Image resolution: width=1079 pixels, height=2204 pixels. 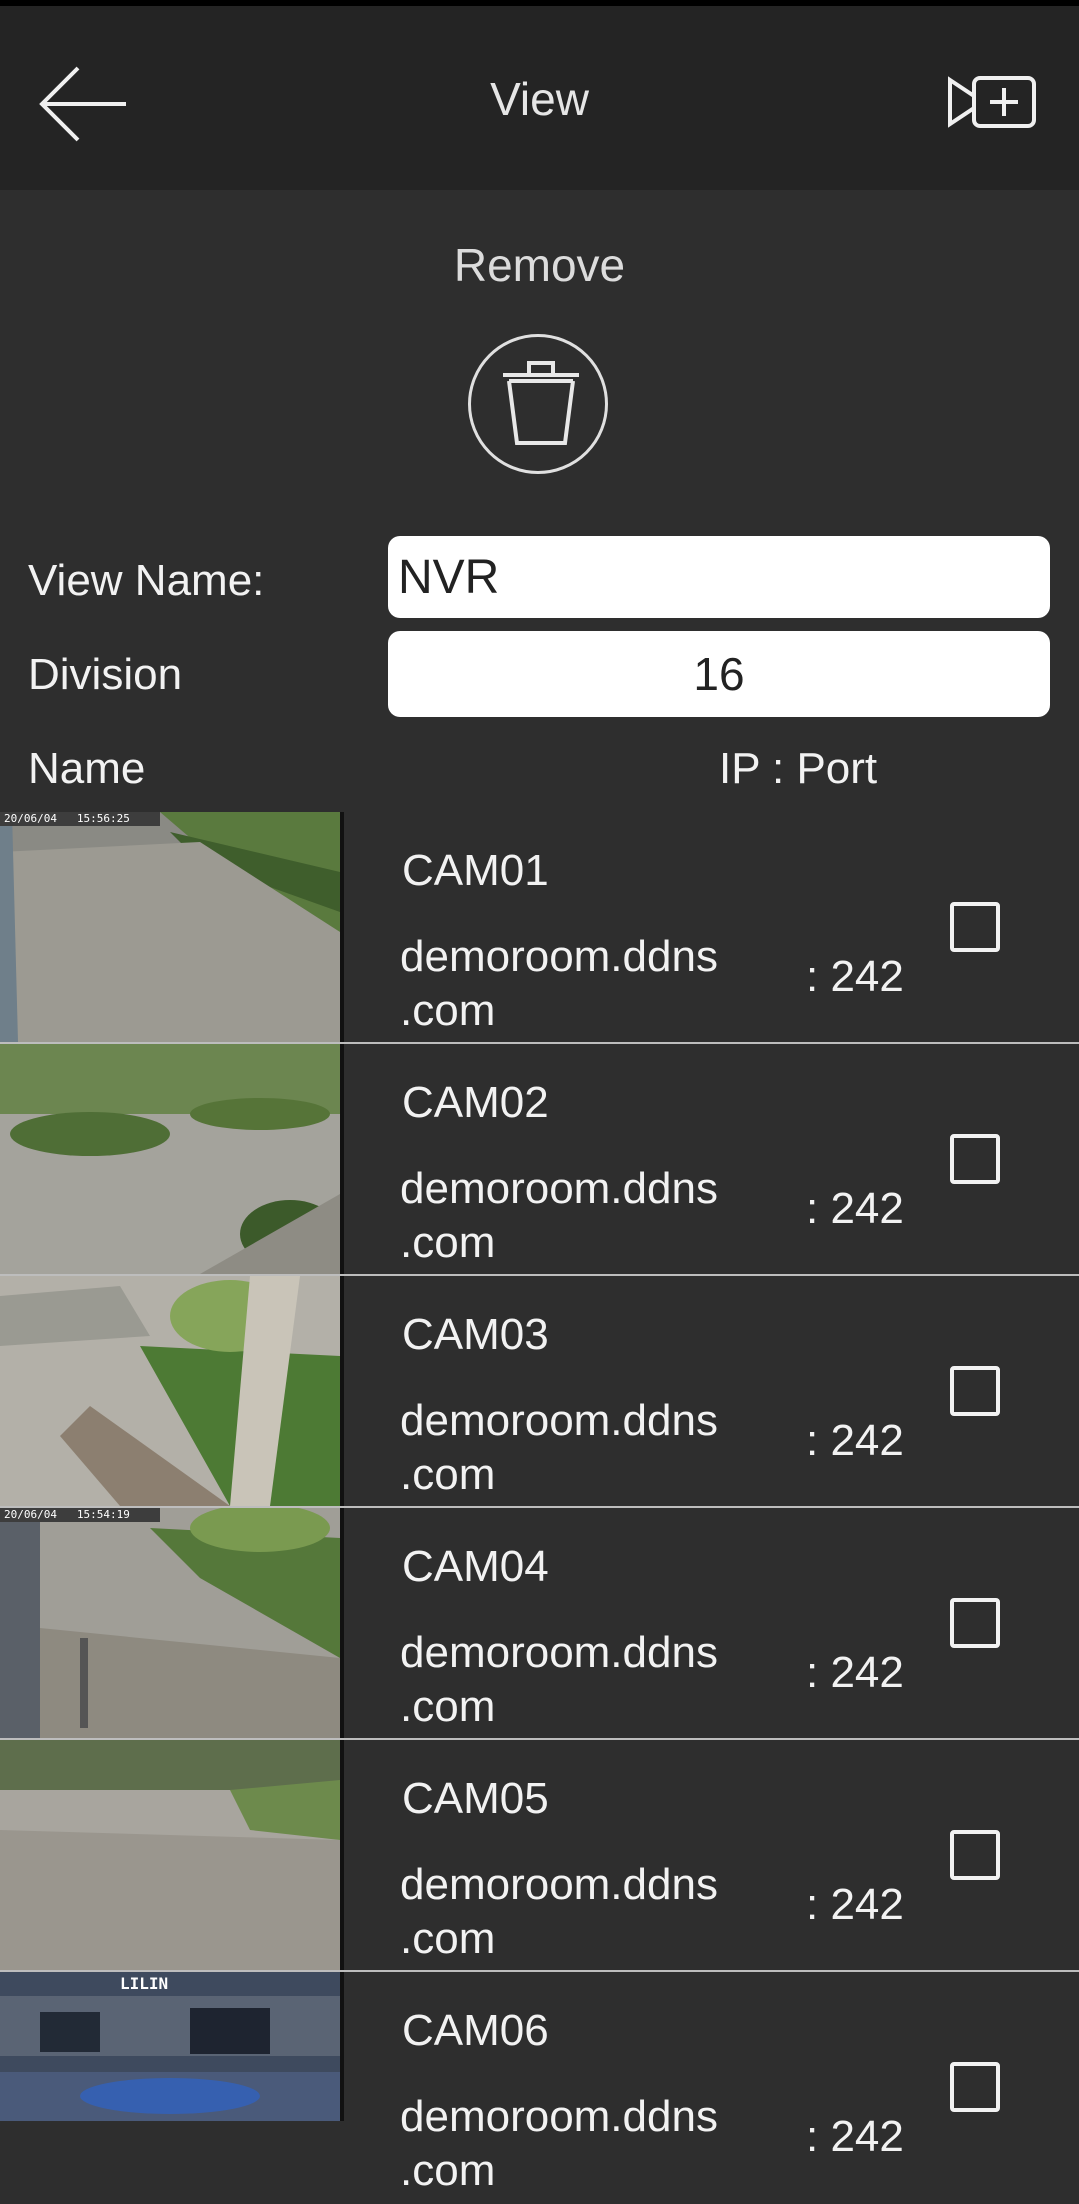 I want to click on camera-row: LILIN CAM06 demoroom.ddns .com : 242, so click(x=539, y=2088).